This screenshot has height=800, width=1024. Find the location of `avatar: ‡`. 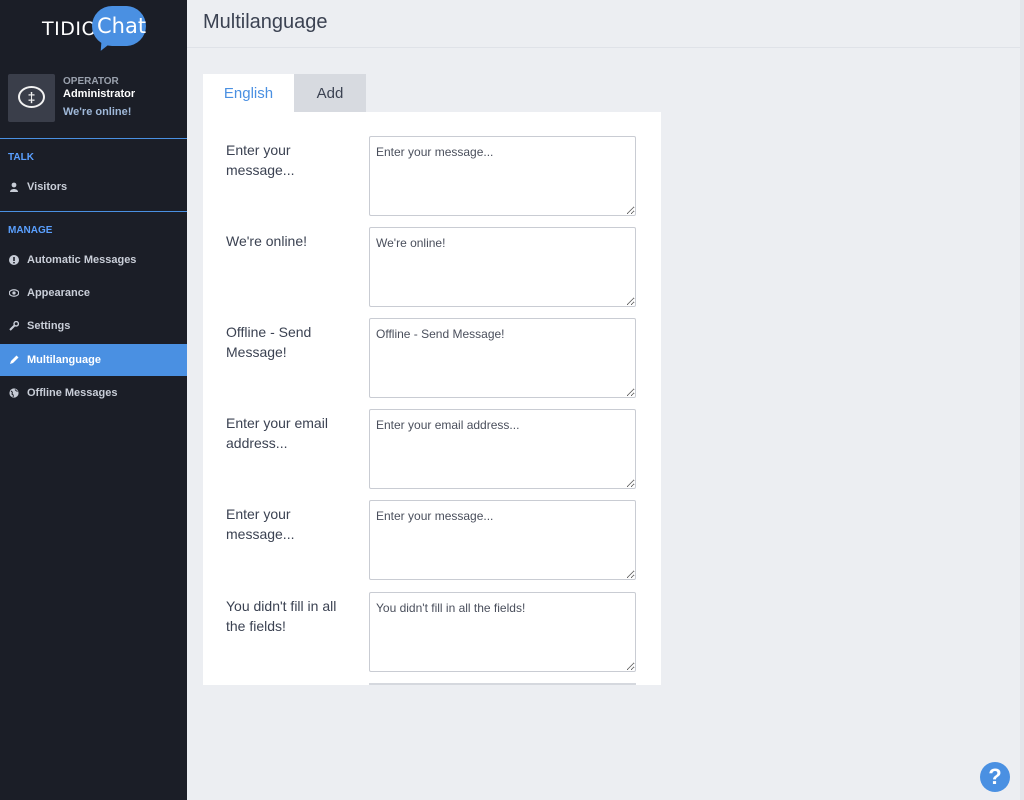

avatar: ‡ is located at coordinates (31, 98).